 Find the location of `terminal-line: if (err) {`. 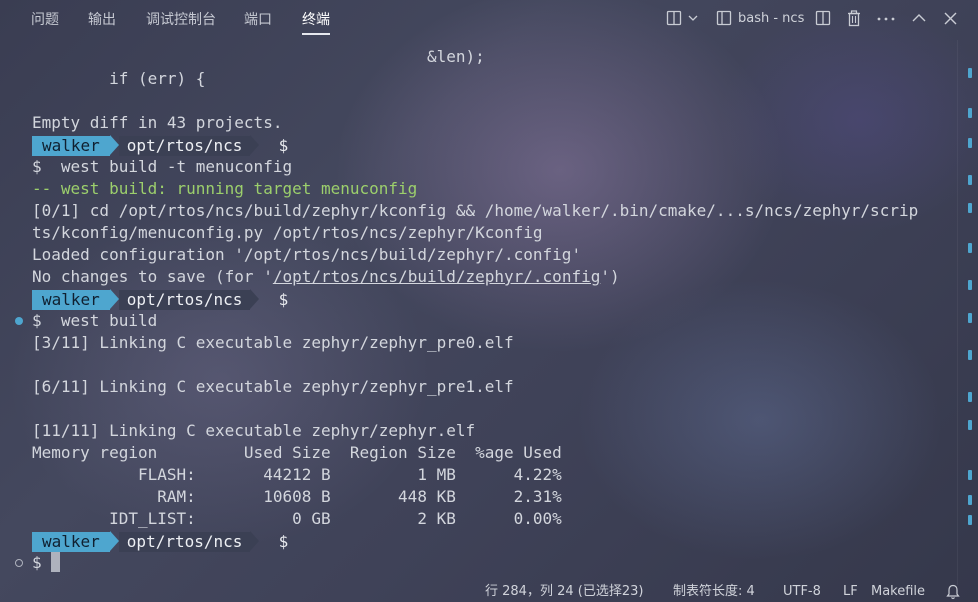

terminal-line: if (err) { is located at coordinates (119, 78).